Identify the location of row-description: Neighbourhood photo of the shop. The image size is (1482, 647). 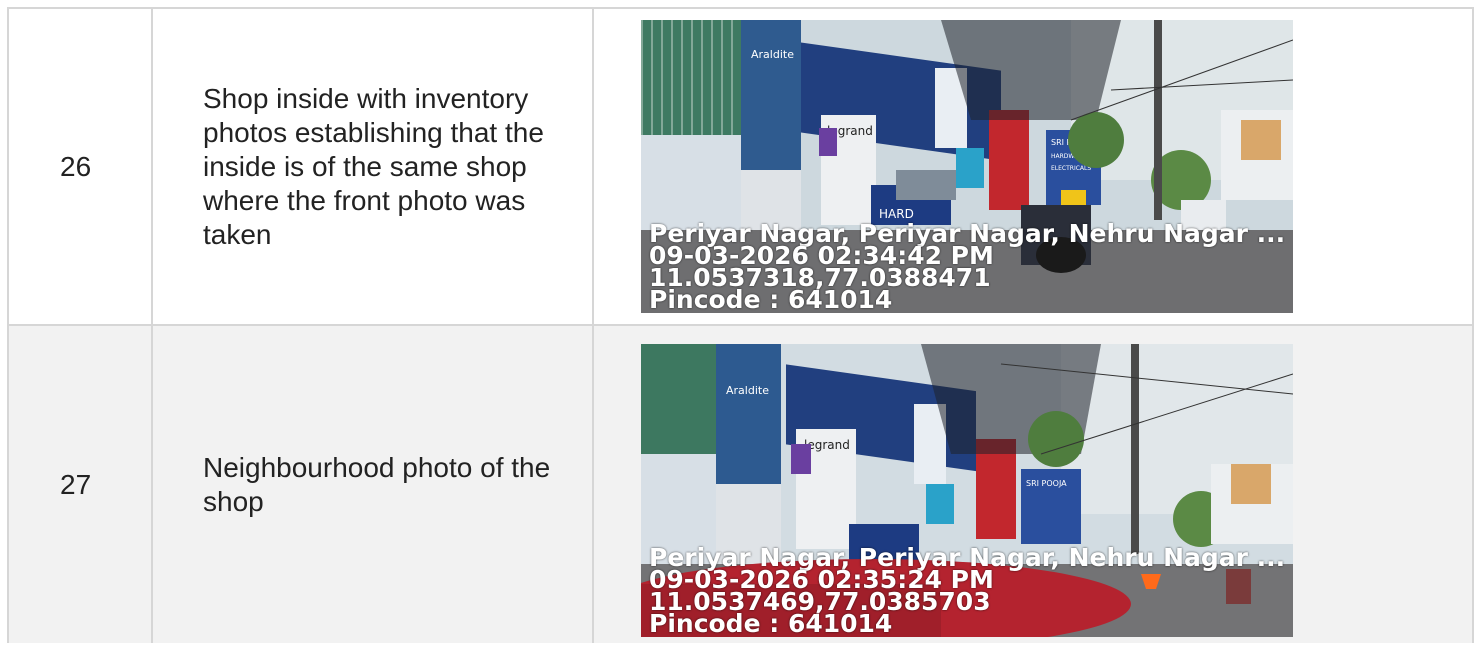
(372, 483).